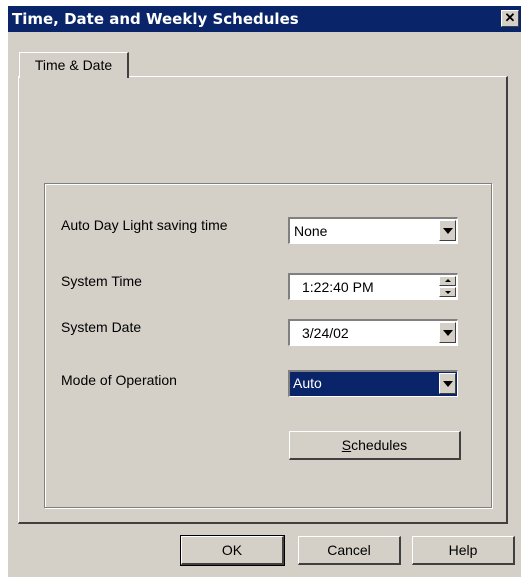  What do you see at coordinates (373, 332) in the screenshot?
I see `date-picker: 3/24/02` at bounding box center [373, 332].